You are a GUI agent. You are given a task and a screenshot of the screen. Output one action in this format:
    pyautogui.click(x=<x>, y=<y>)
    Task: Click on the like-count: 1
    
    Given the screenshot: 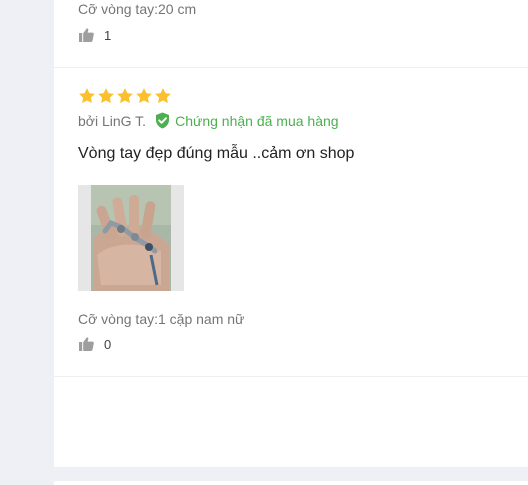 What is the action you would take?
    pyautogui.click(x=108, y=35)
    